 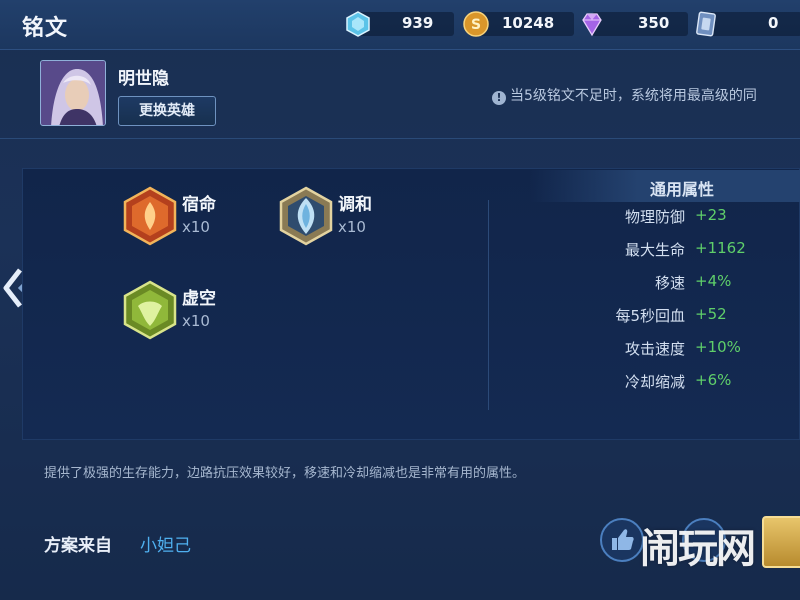 I want to click on diamond-count: 939, so click(x=418, y=23).